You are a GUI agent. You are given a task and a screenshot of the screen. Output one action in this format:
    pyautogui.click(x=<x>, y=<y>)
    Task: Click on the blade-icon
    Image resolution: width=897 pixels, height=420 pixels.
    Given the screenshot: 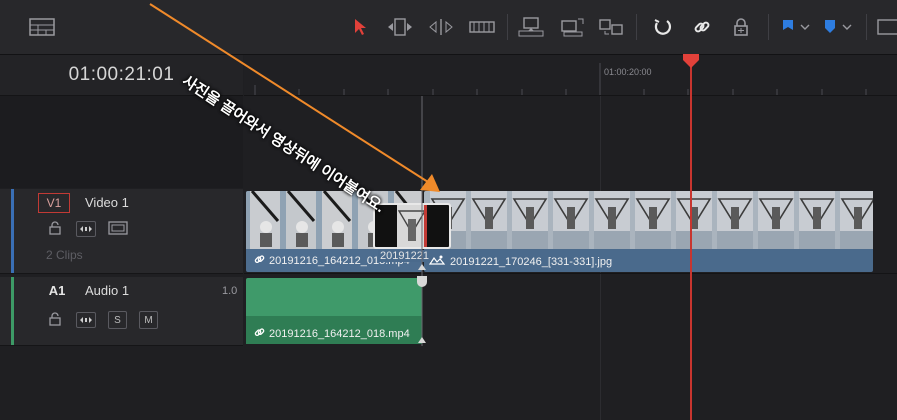 What is the action you would take?
    pyautogui.click(x=482, y=27)
    